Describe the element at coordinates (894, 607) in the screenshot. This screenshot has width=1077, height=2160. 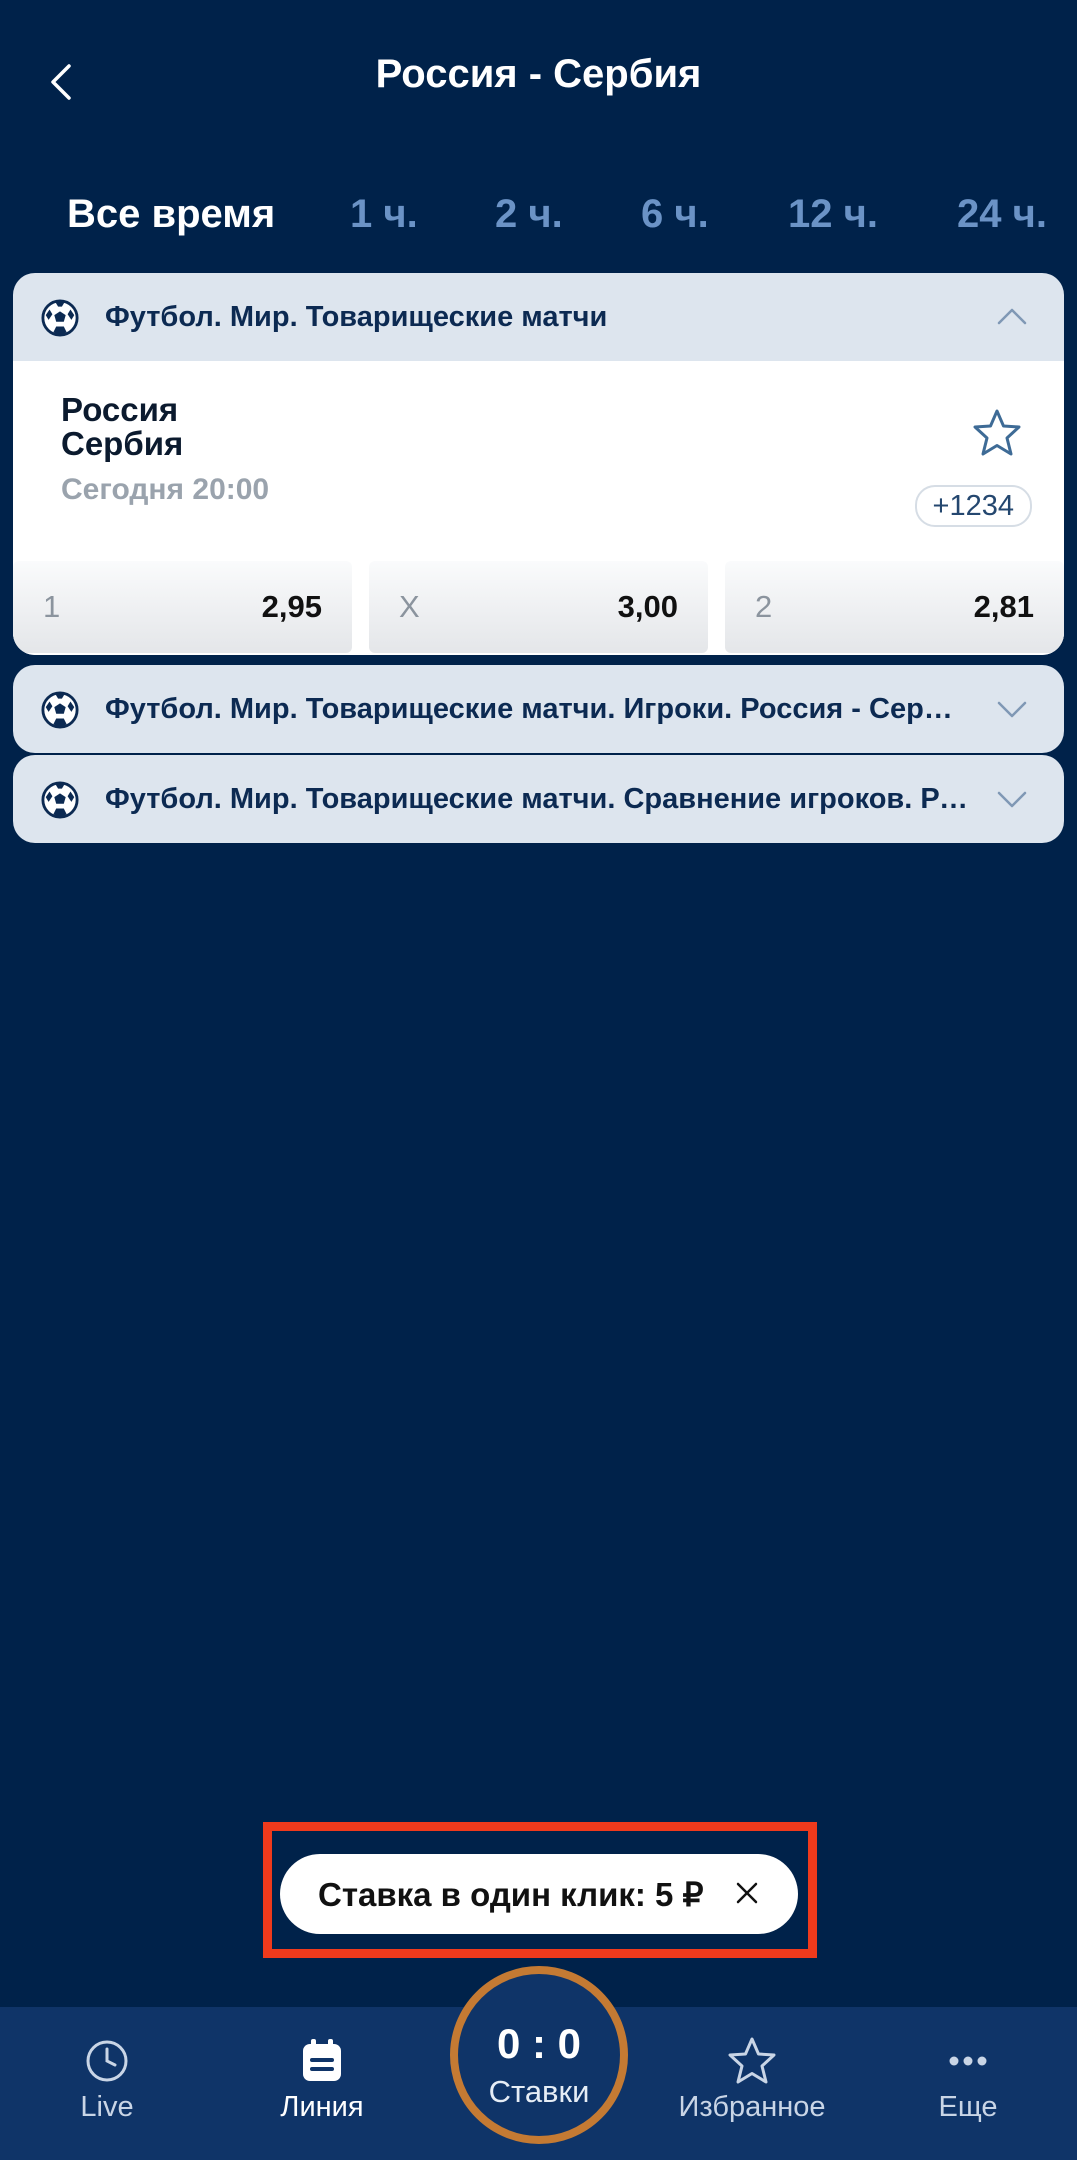
I see `odd-button-away: 2 2,81` at that location.